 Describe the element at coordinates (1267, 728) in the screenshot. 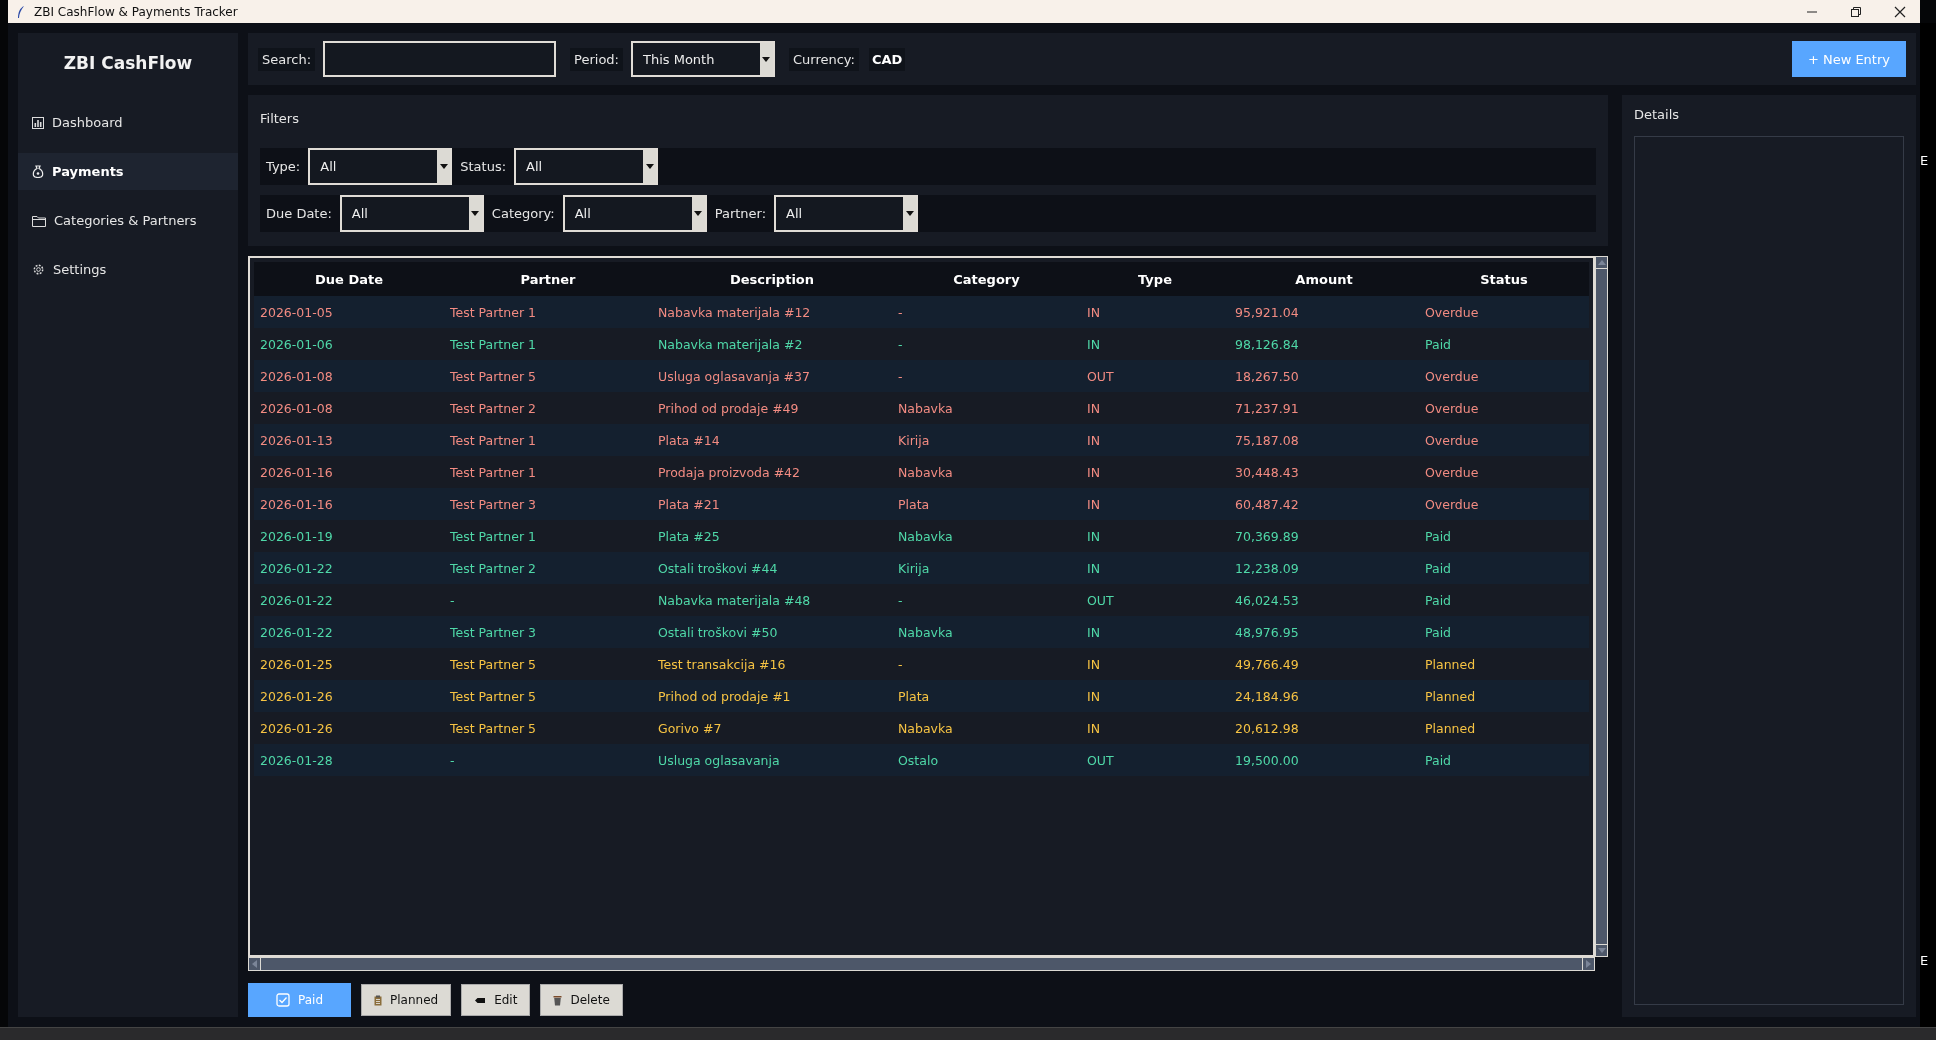

I see `table-cell-text: 20,612.98` at that location.